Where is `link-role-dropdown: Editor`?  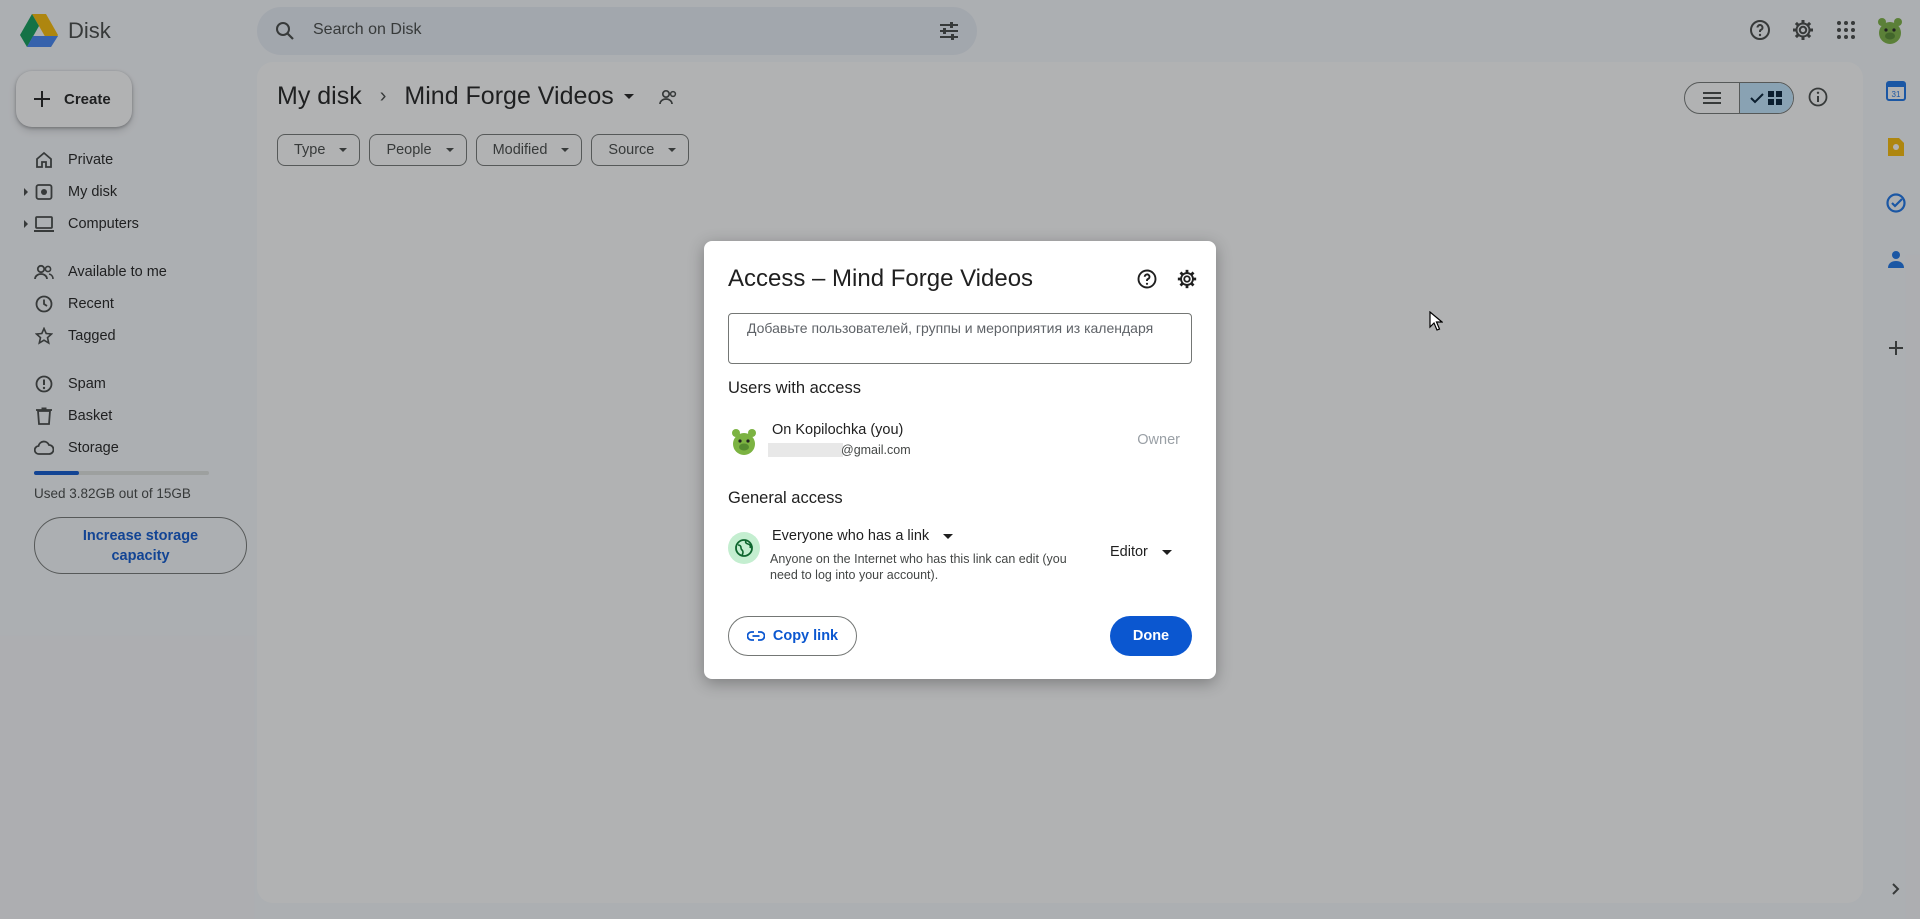
link-role-dropdown: Editor is located at coordinates (1141, 552).